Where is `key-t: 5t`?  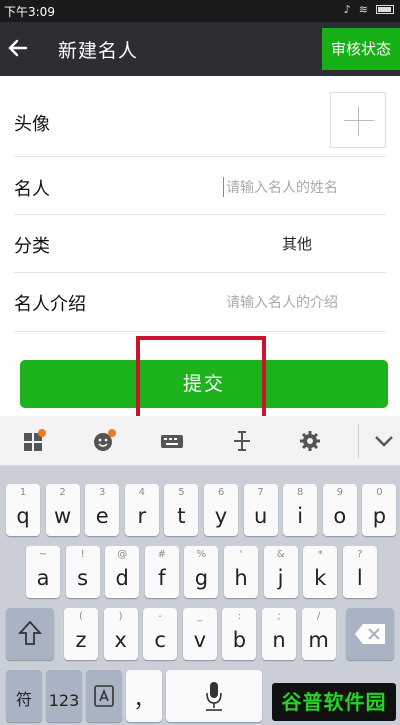
key-t: 5t is located at coordinates (181, 510).